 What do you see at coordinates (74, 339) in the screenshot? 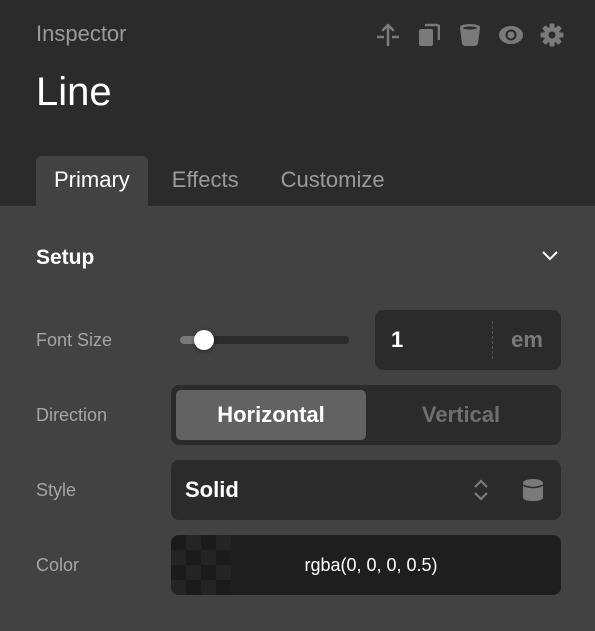
I see `font-size-label: Font Size` at bounding box center [74, 339].